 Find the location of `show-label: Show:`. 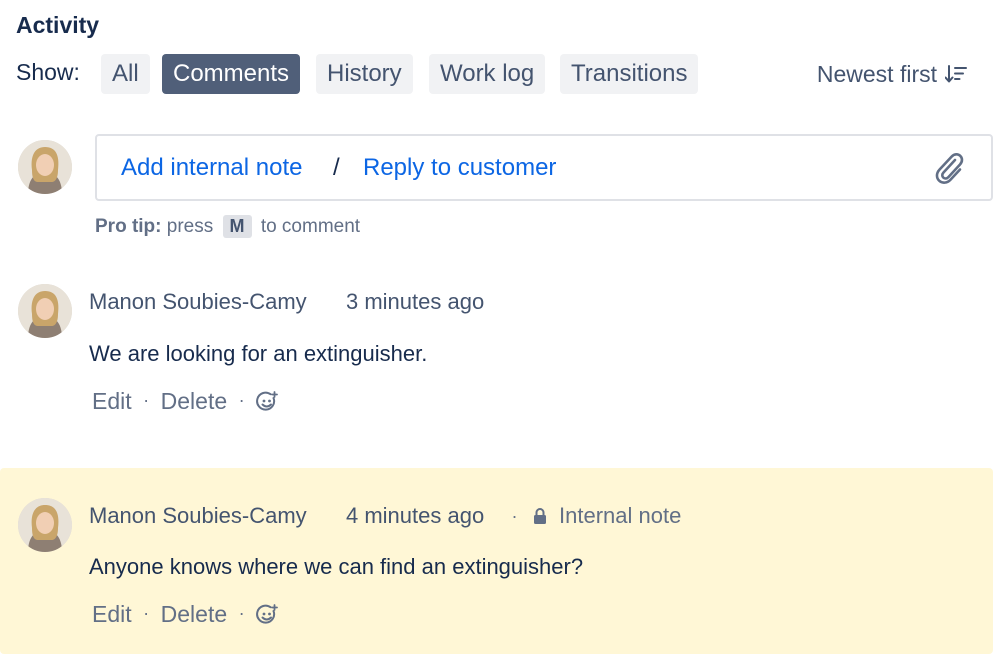

show-label: Show: is located at coordinates (48, 72).